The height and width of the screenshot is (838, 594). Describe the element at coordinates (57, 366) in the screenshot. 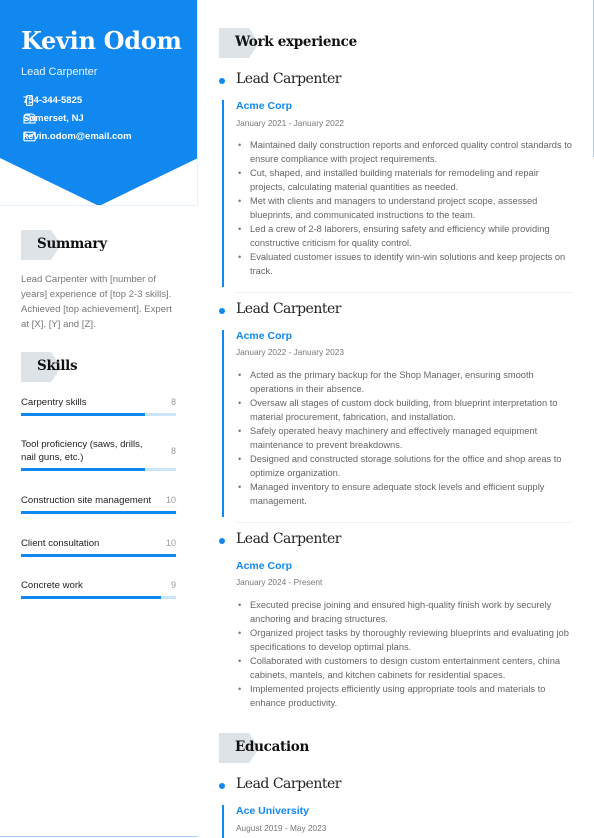

I see `skills-heading-text: Skills` at that location.